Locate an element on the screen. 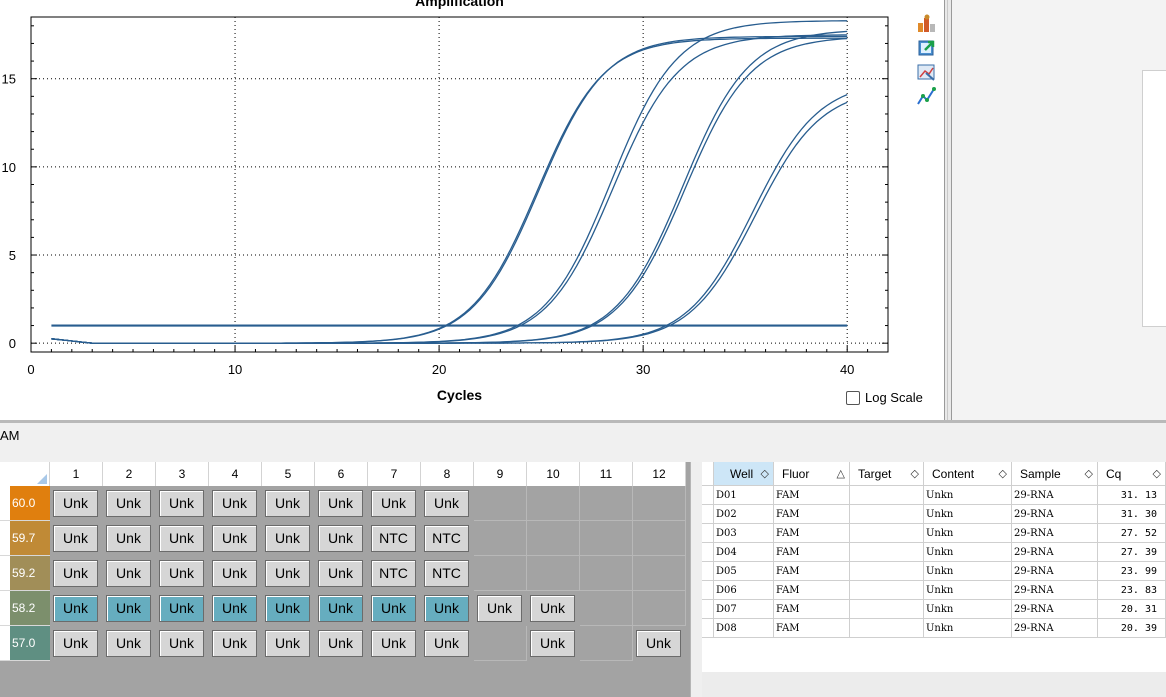 This screenshot has width=1166, height=697. plate-table-splitter is located at coordinates (696, 579).